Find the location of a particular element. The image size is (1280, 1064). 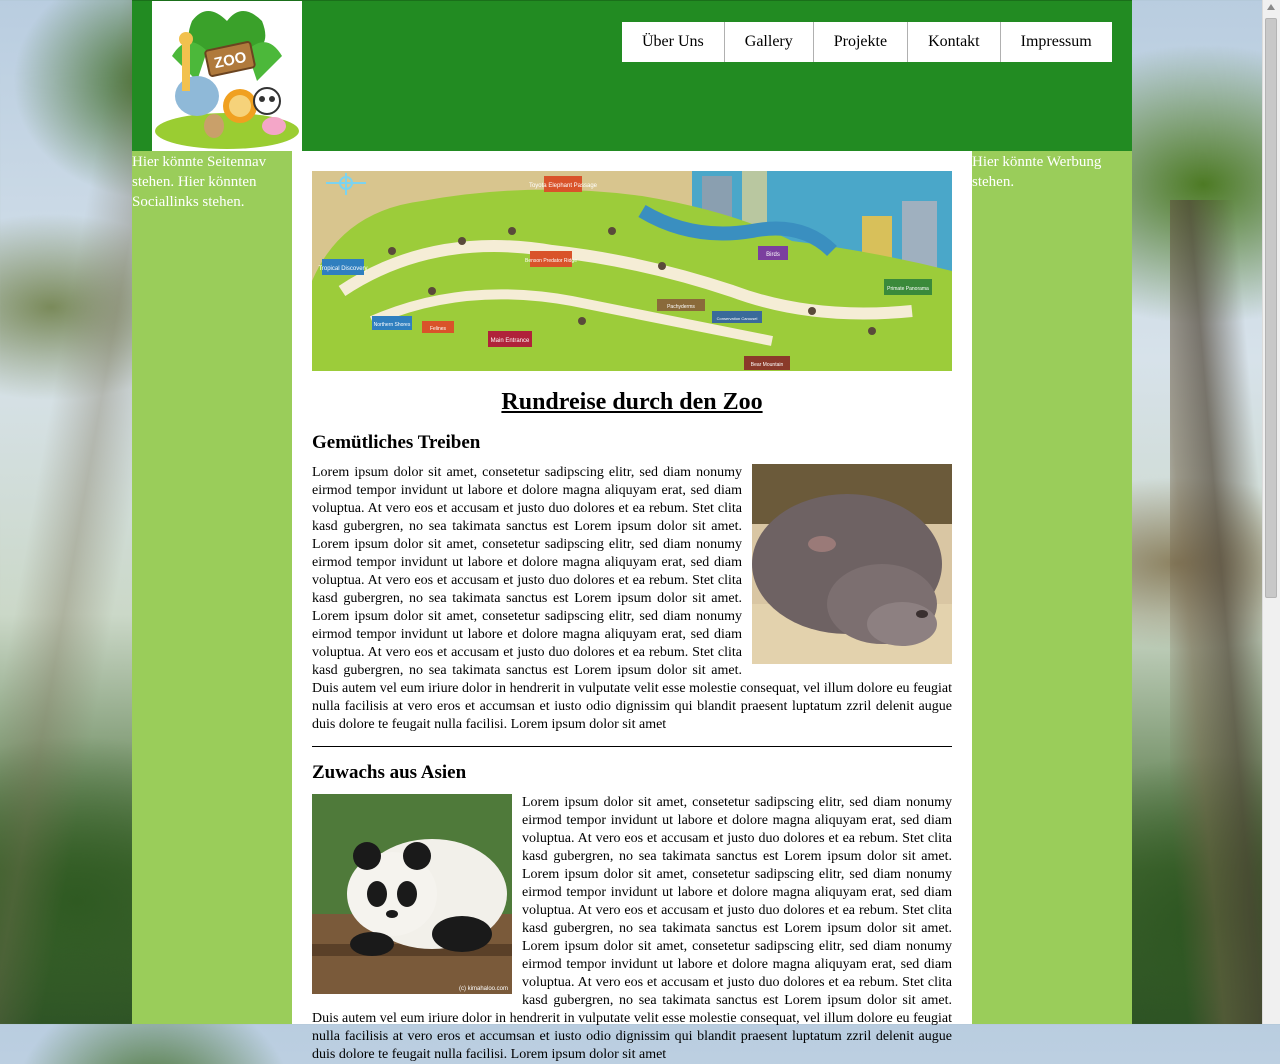

sidebar-right-text: Hier könnte Werbung stehen. is located at coordinates (1037, 172).